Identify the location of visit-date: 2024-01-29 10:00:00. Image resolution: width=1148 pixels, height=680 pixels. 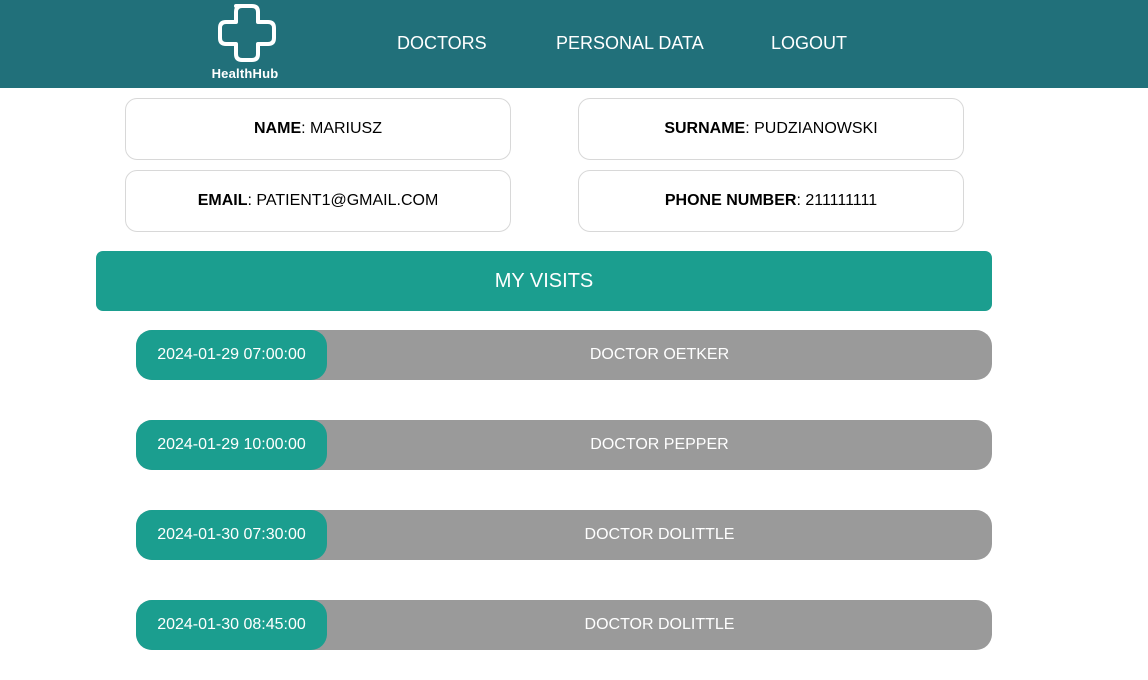
(231, 445).